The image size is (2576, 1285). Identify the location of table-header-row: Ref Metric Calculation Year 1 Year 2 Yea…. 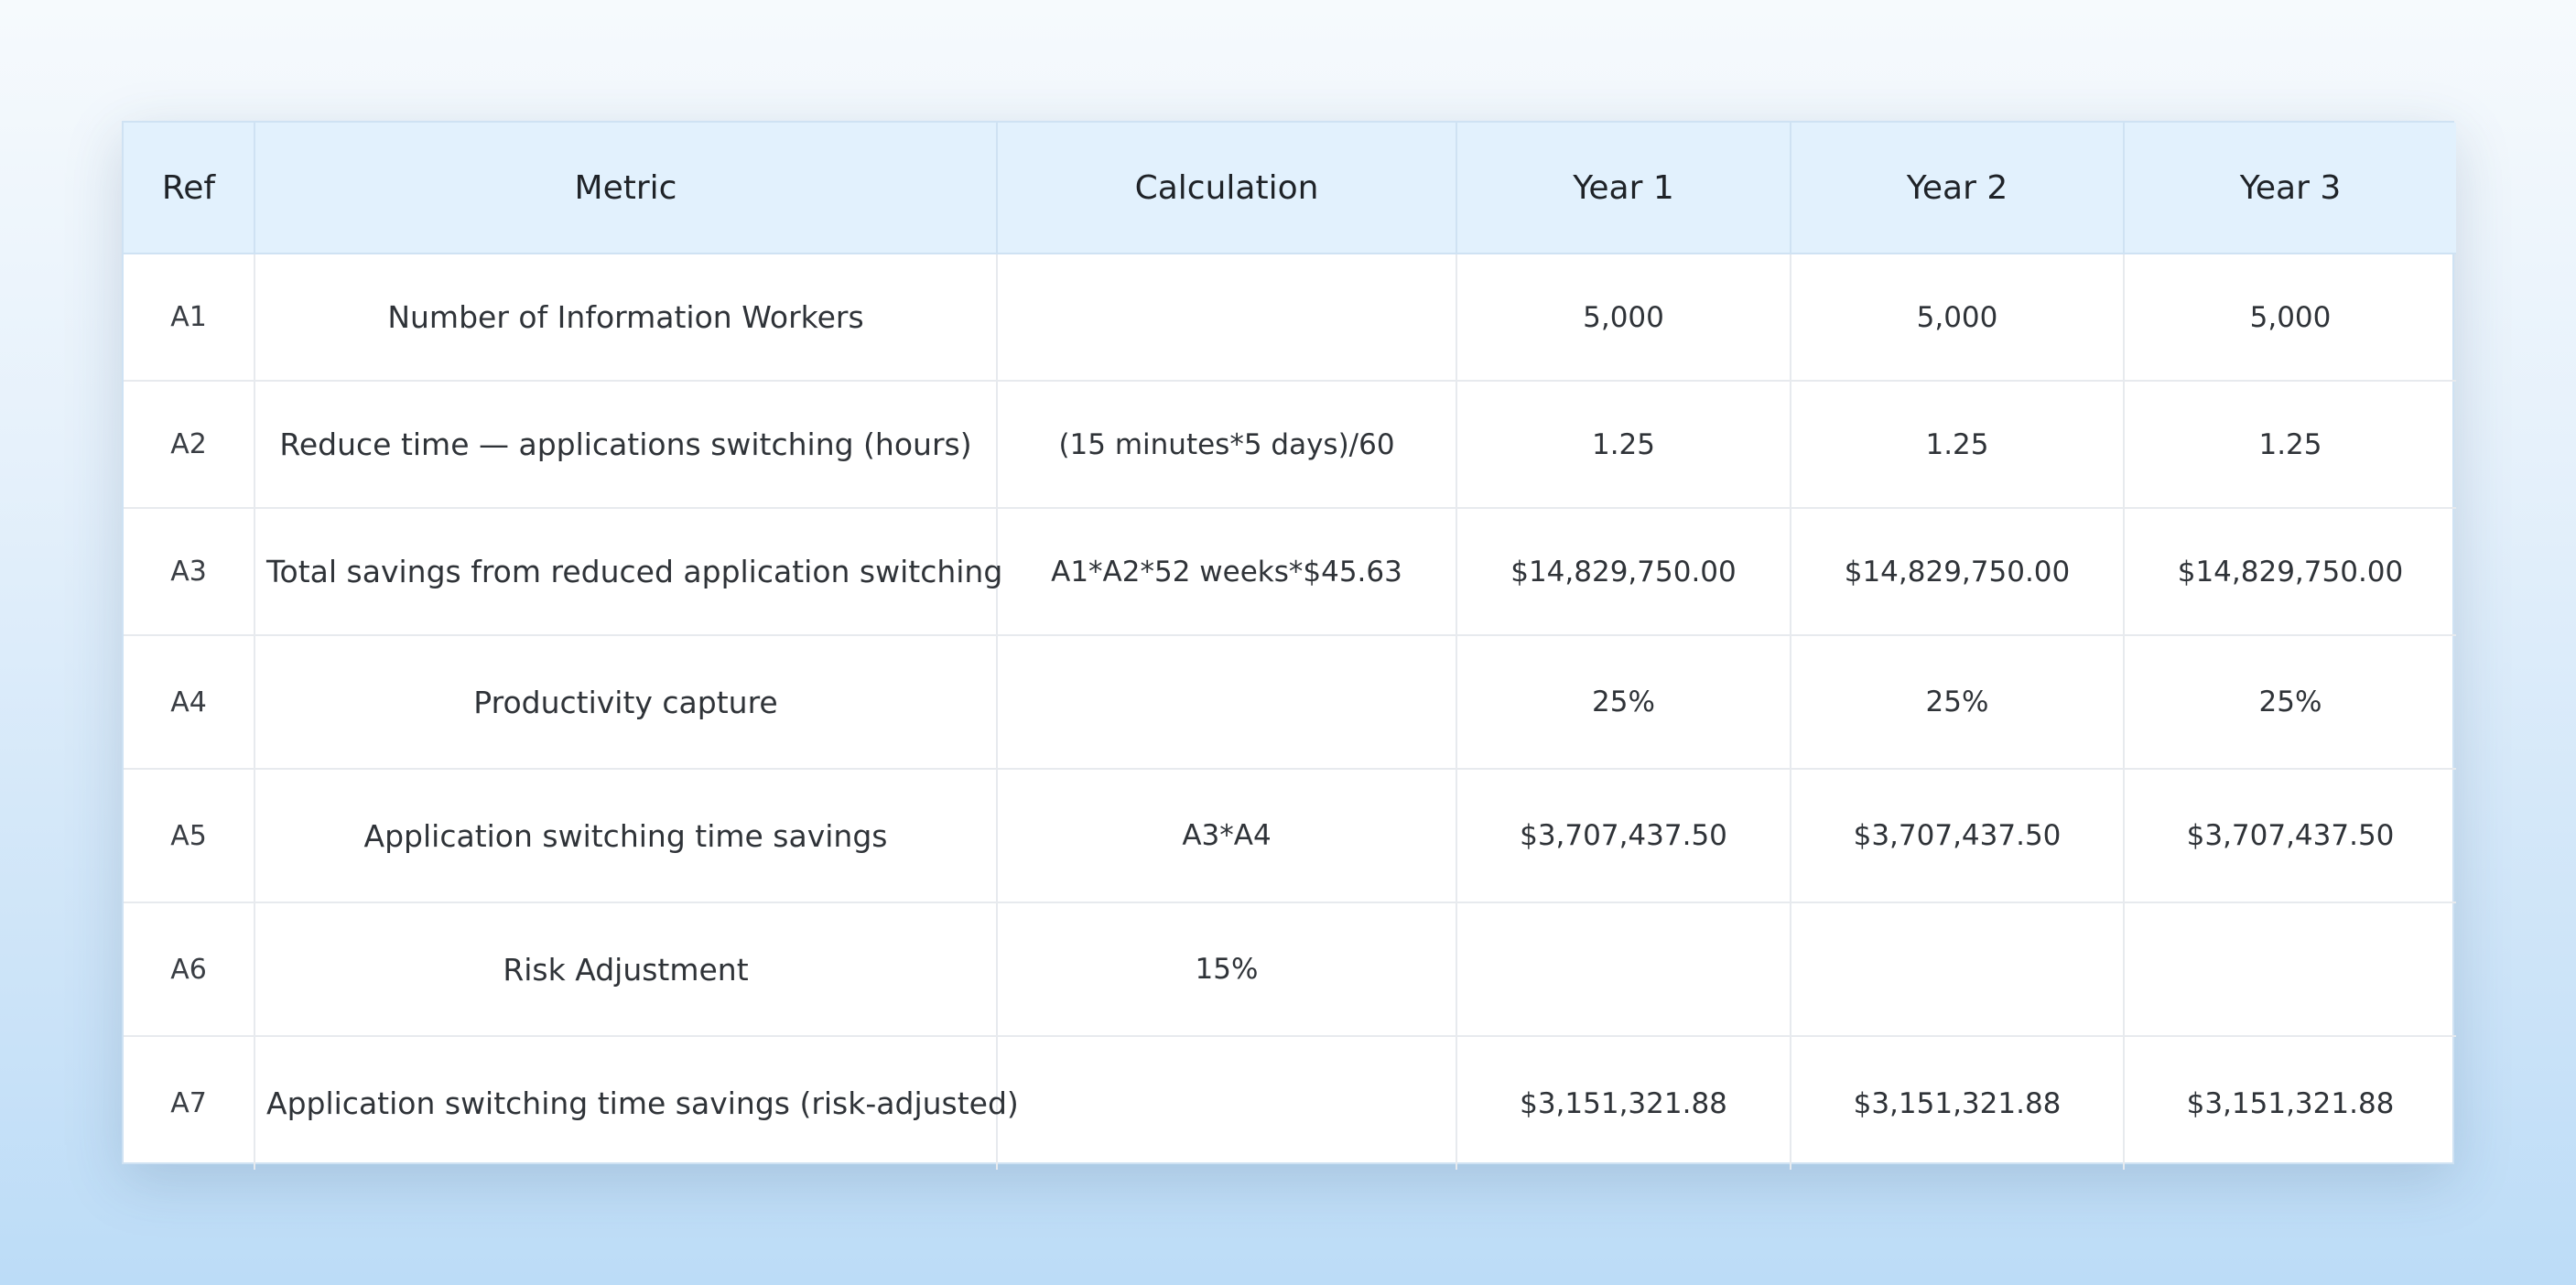
(1290, 188).